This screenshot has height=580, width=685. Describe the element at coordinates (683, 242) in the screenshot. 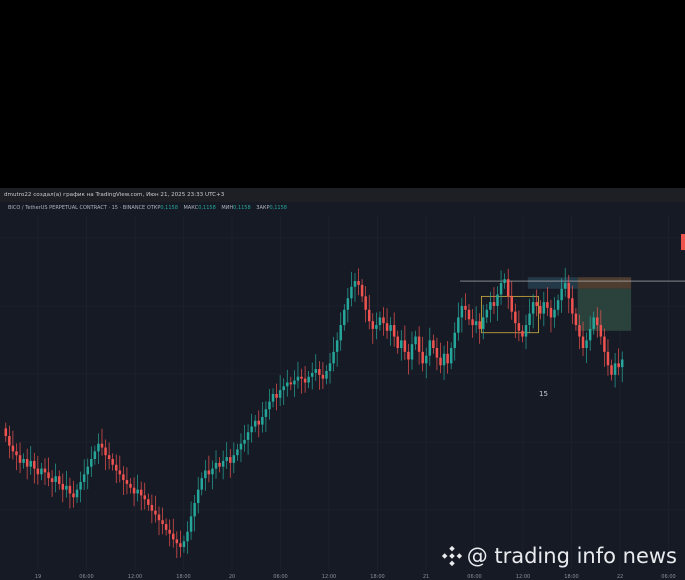

I see `price-marker` at that location.